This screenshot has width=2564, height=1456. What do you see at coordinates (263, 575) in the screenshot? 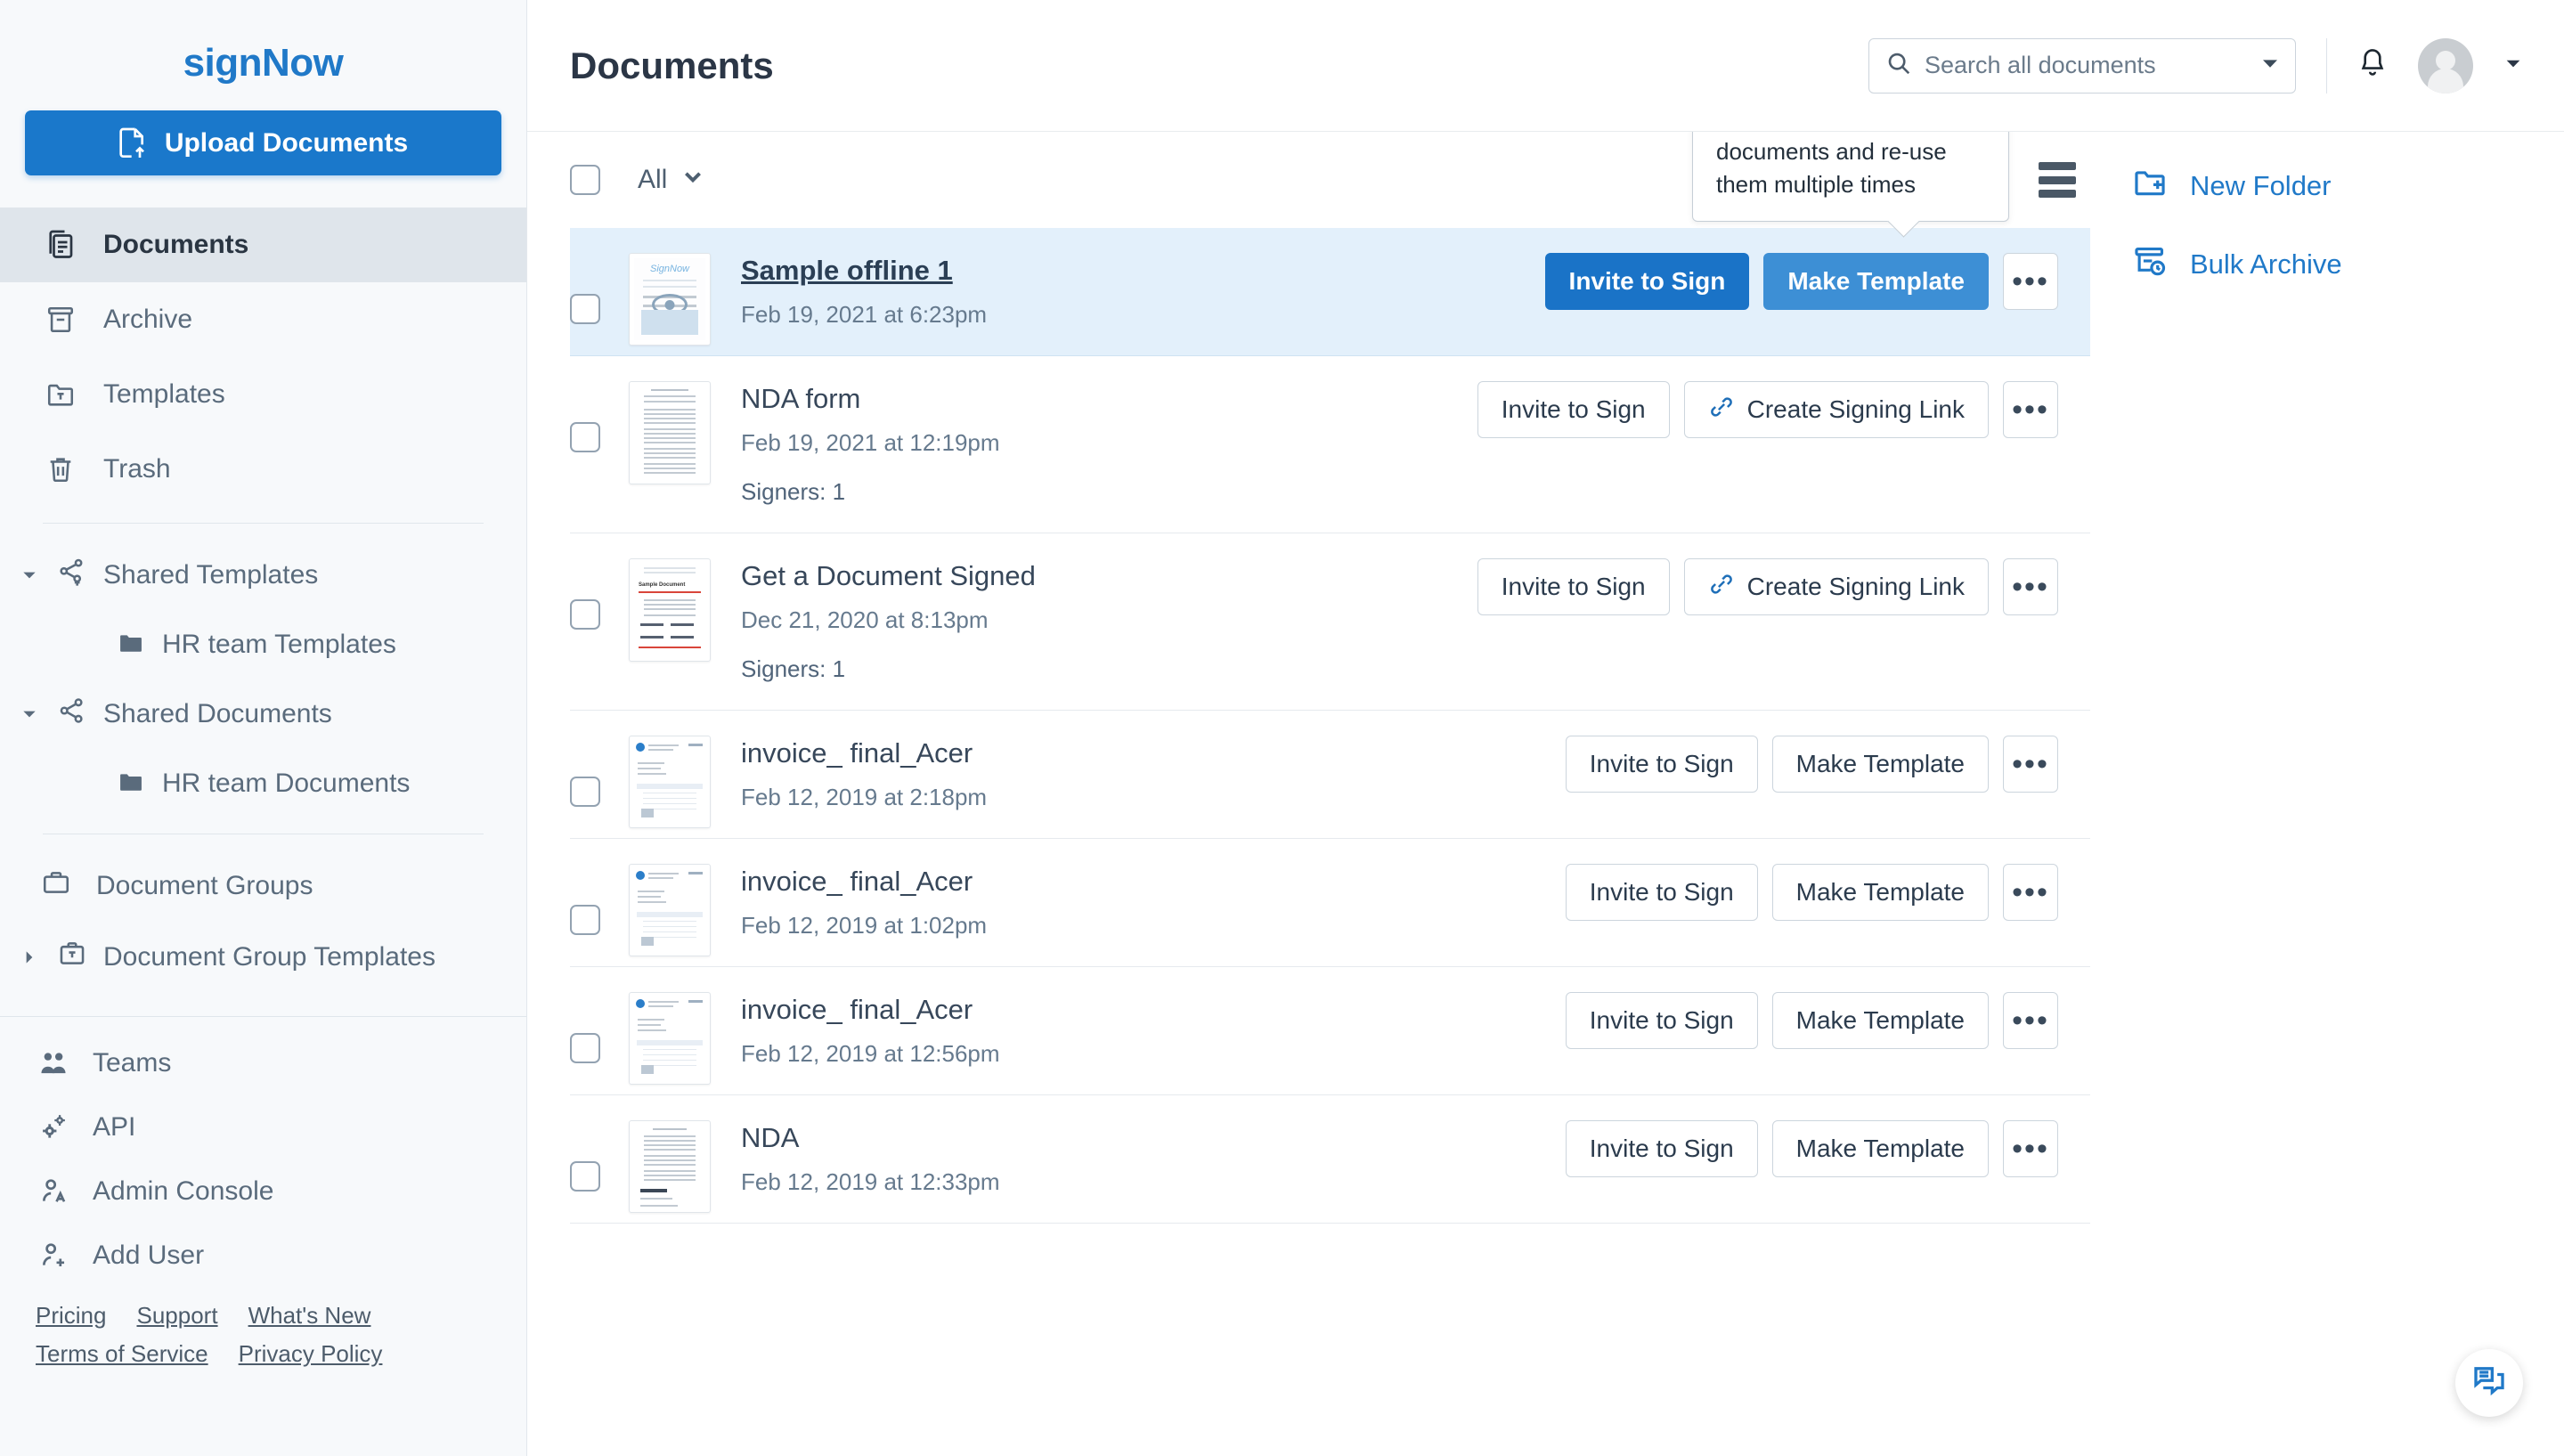
I see `sidebar-item-shared-templates: Shared Templates` at bounding box center [263, 575].